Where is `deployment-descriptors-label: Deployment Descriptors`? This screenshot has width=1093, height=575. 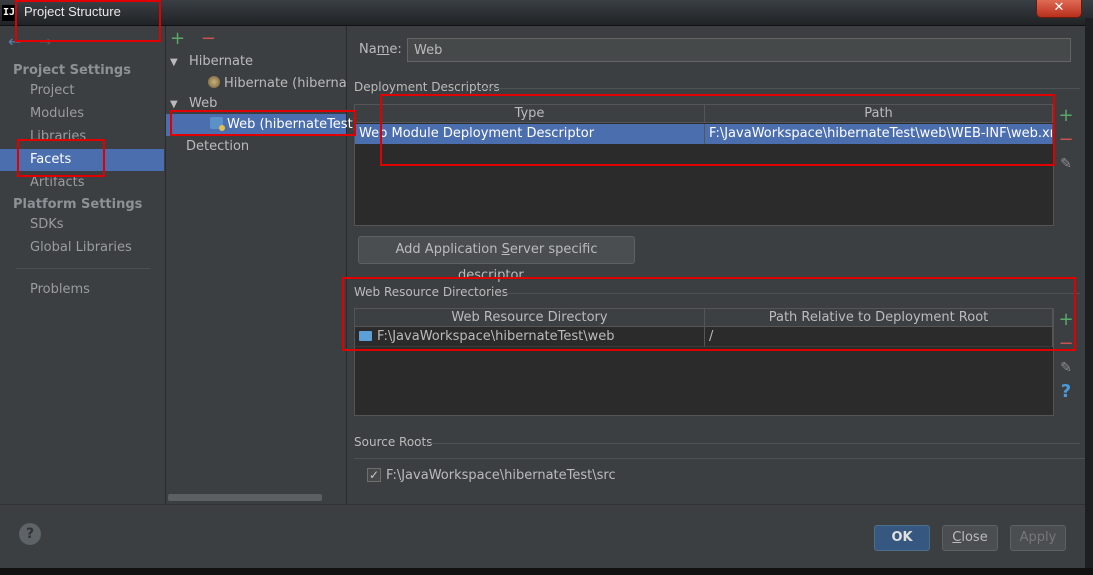
deployment-descriptors-label: Deployment Descriptors is located at coordinates (427, 87).